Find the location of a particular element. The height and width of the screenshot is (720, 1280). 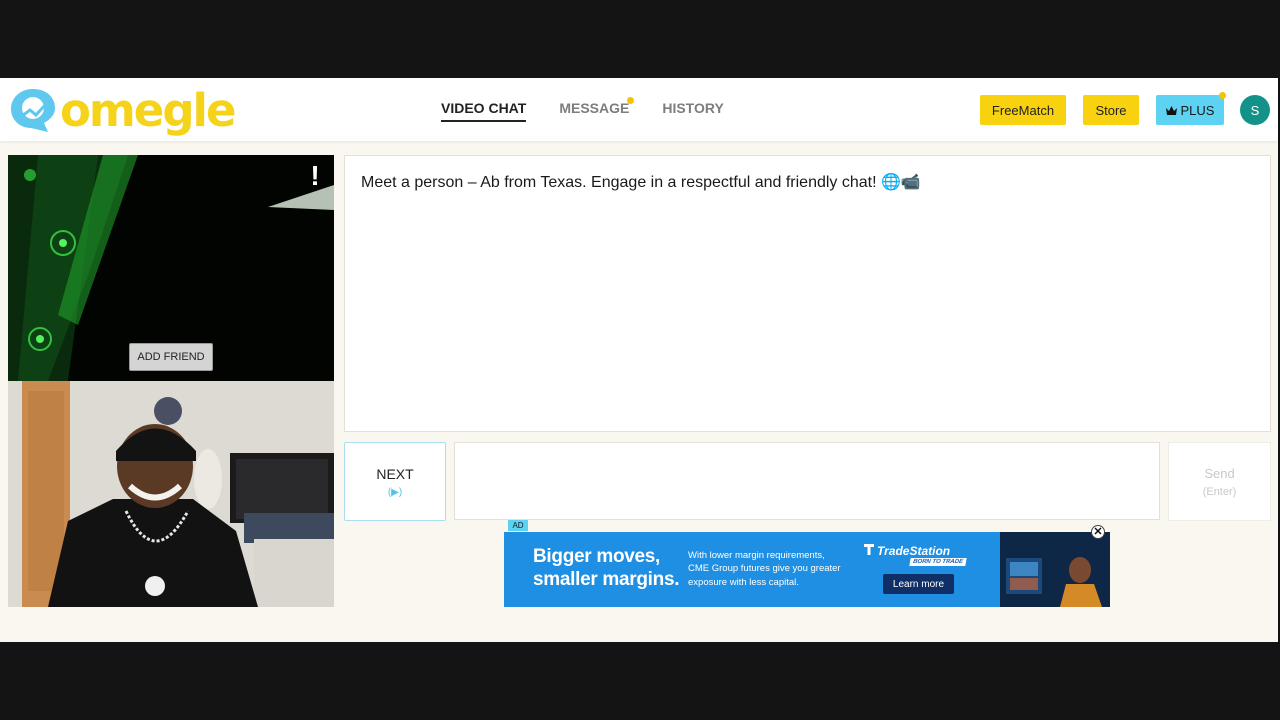

freematch-button: FreeMatch is located at coordinates (1023, 110).